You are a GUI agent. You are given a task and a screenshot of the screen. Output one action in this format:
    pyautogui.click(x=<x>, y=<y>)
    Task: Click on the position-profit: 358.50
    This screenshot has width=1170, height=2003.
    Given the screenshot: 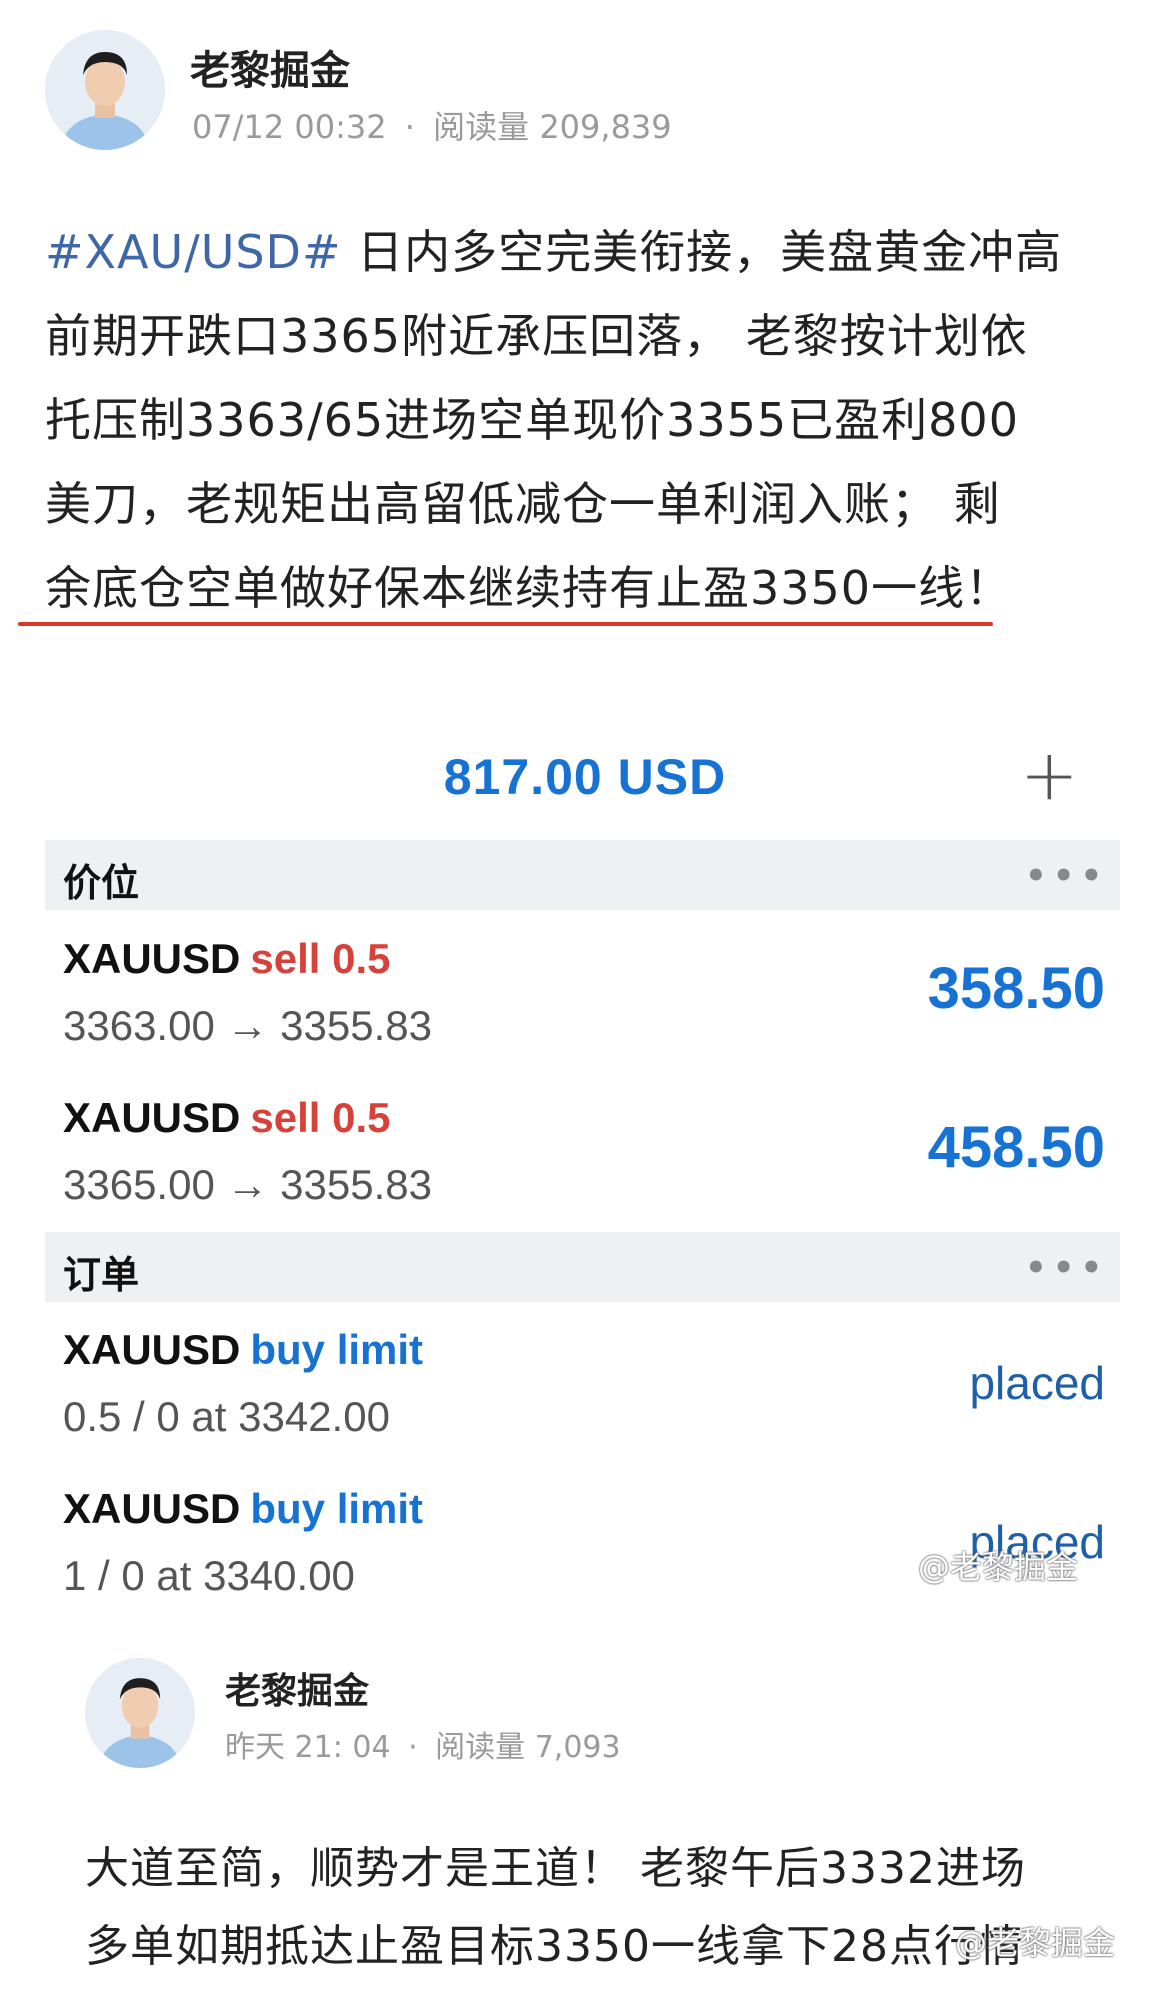 What is the action you would take?
    pyautogui.click(x=1016, y=988)
    